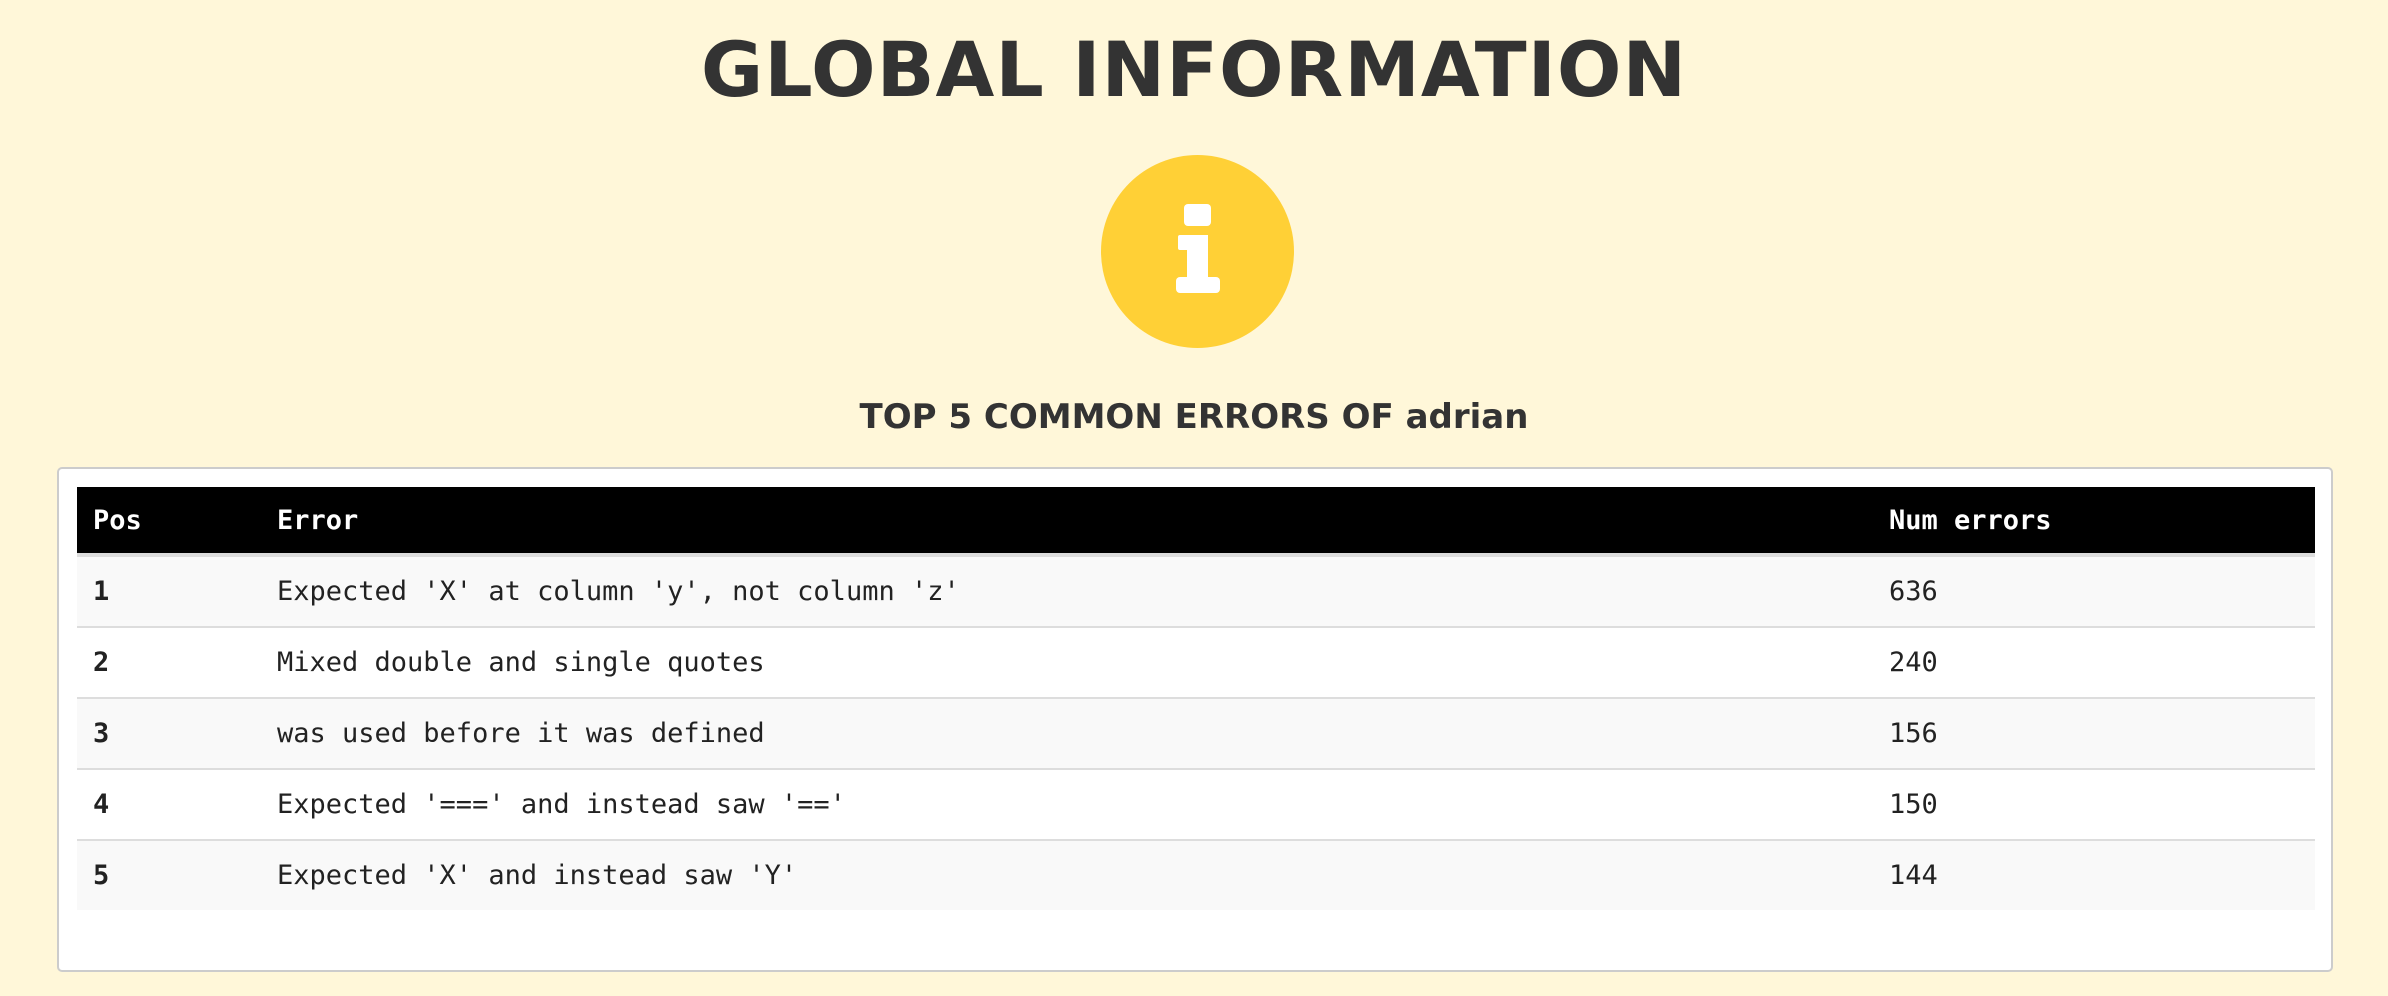 The height and width of the screenshot is (996, 2388). What do you see at coordinates (169, 733) in the screenshot?
I see `row-pos: 3` at bounding box center [169, 733].